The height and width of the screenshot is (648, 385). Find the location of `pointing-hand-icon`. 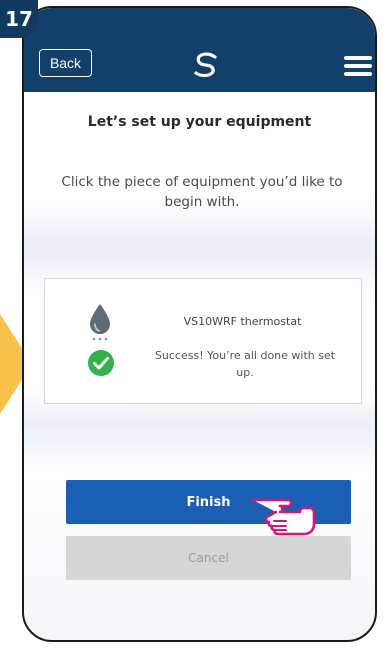

pointing-hand-icon is located at coordinates (283, 517).